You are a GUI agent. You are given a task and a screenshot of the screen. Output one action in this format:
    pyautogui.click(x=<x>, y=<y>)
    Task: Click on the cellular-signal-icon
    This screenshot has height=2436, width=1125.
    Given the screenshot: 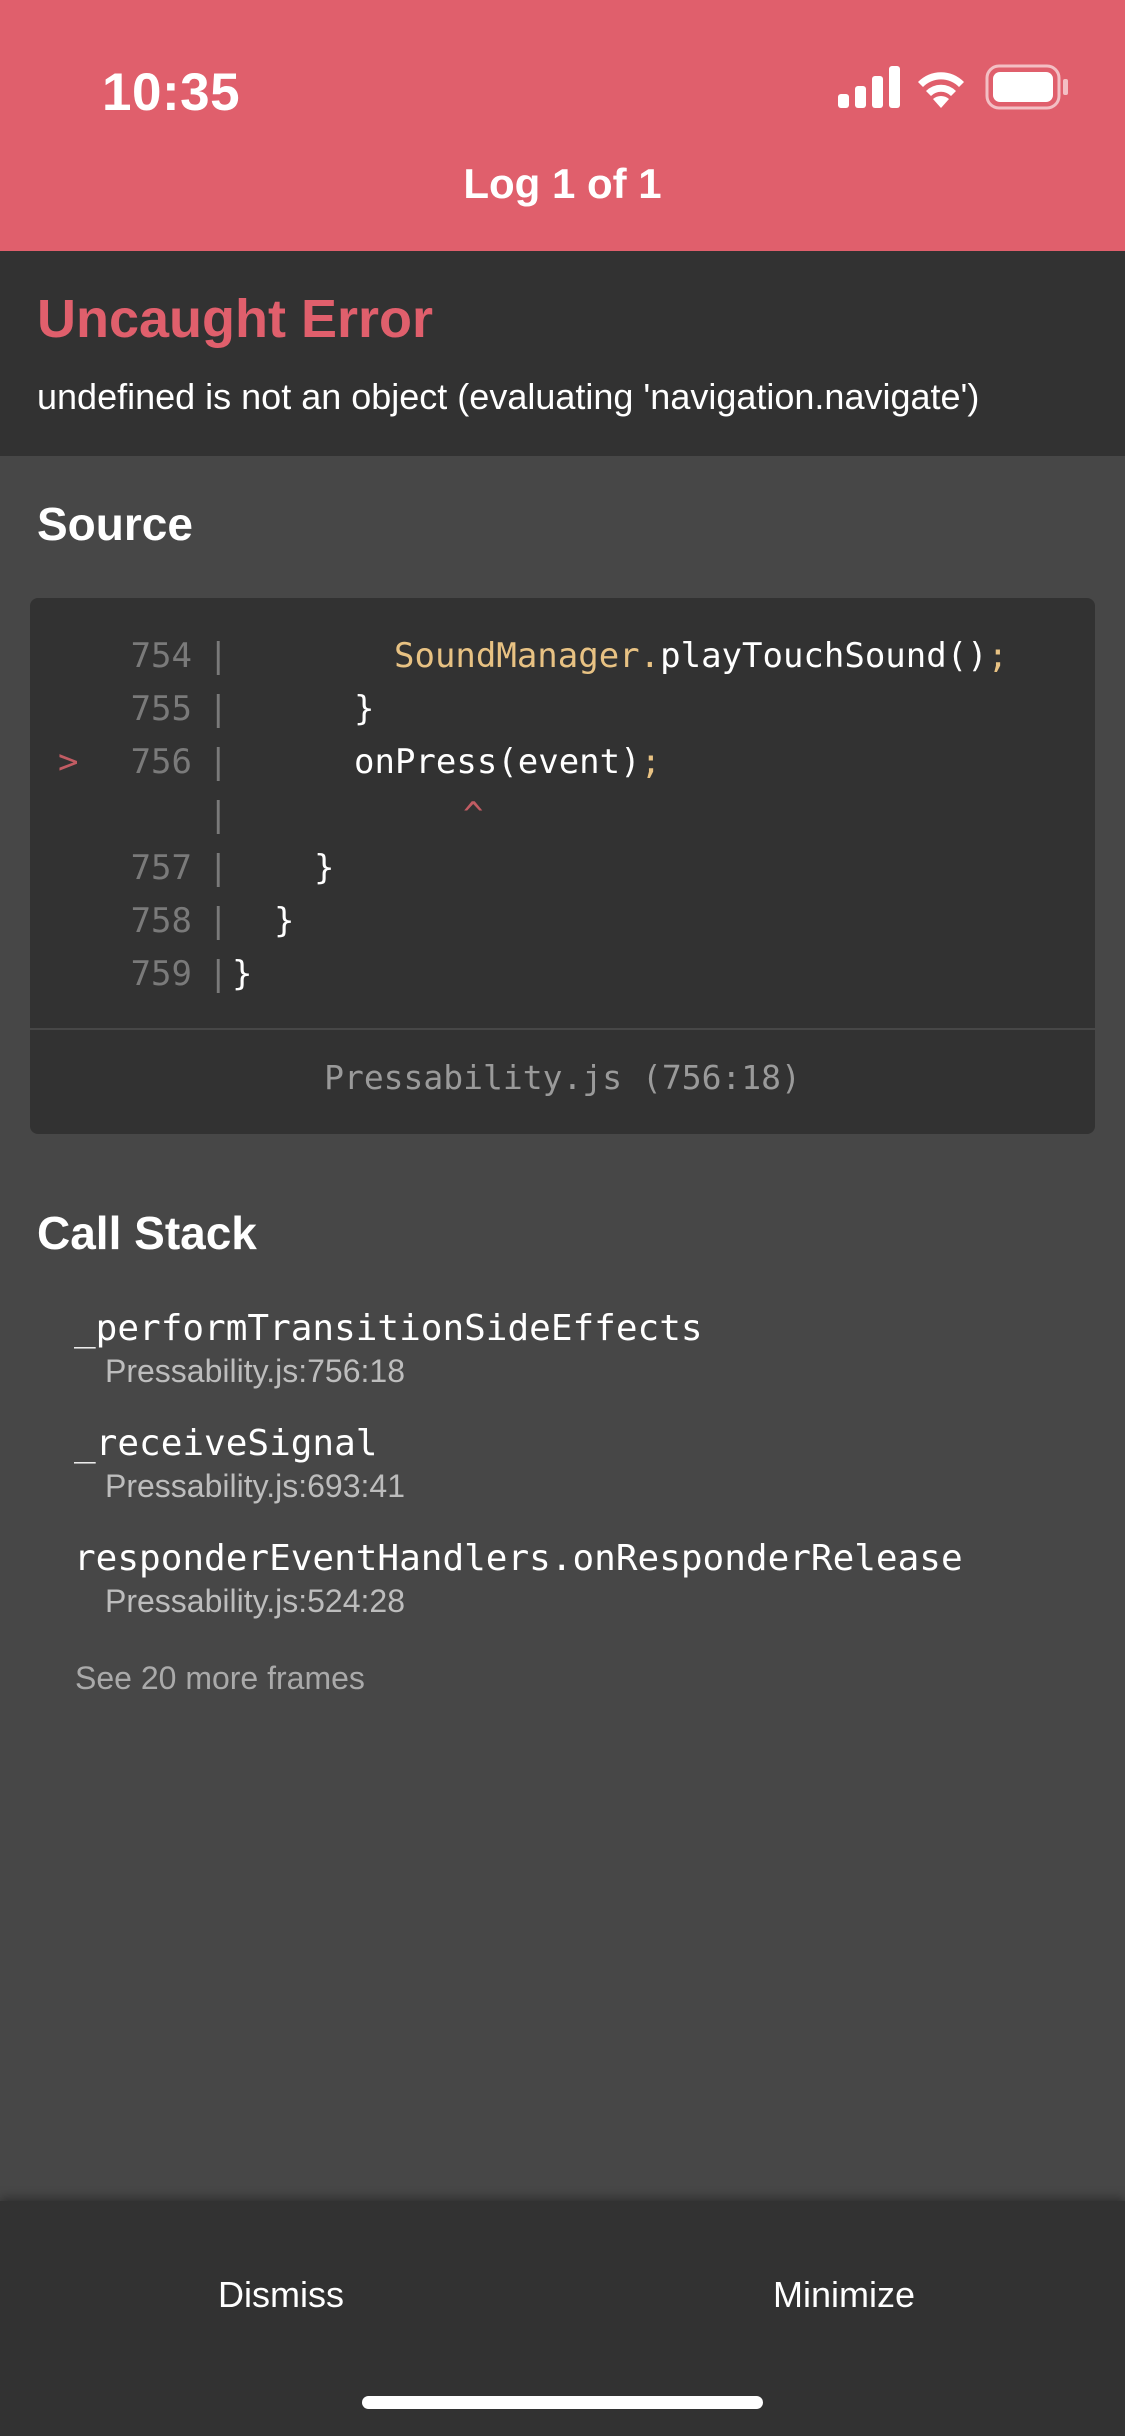 What is the action you would take?
    pyautogui.click(x=869, y=87)
    